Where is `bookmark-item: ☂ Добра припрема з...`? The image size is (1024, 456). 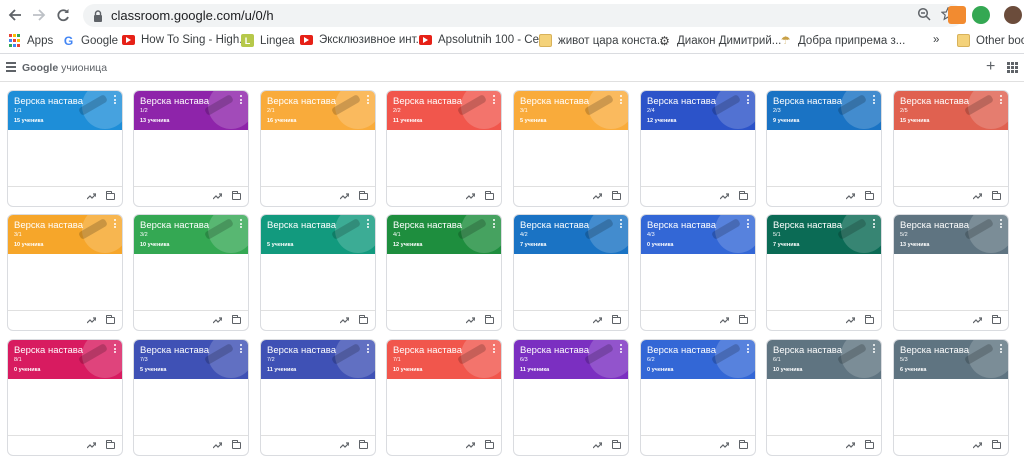
bookmark-item: ☂ Добра припрема з... is located at coordinates (842, 41).